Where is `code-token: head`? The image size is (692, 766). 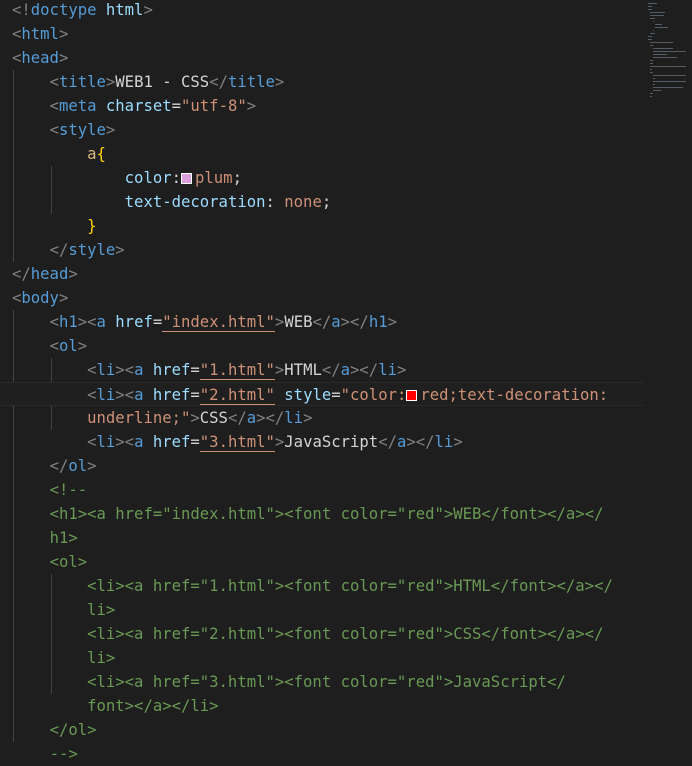 code-token: head is located at coordinates (49, 274).